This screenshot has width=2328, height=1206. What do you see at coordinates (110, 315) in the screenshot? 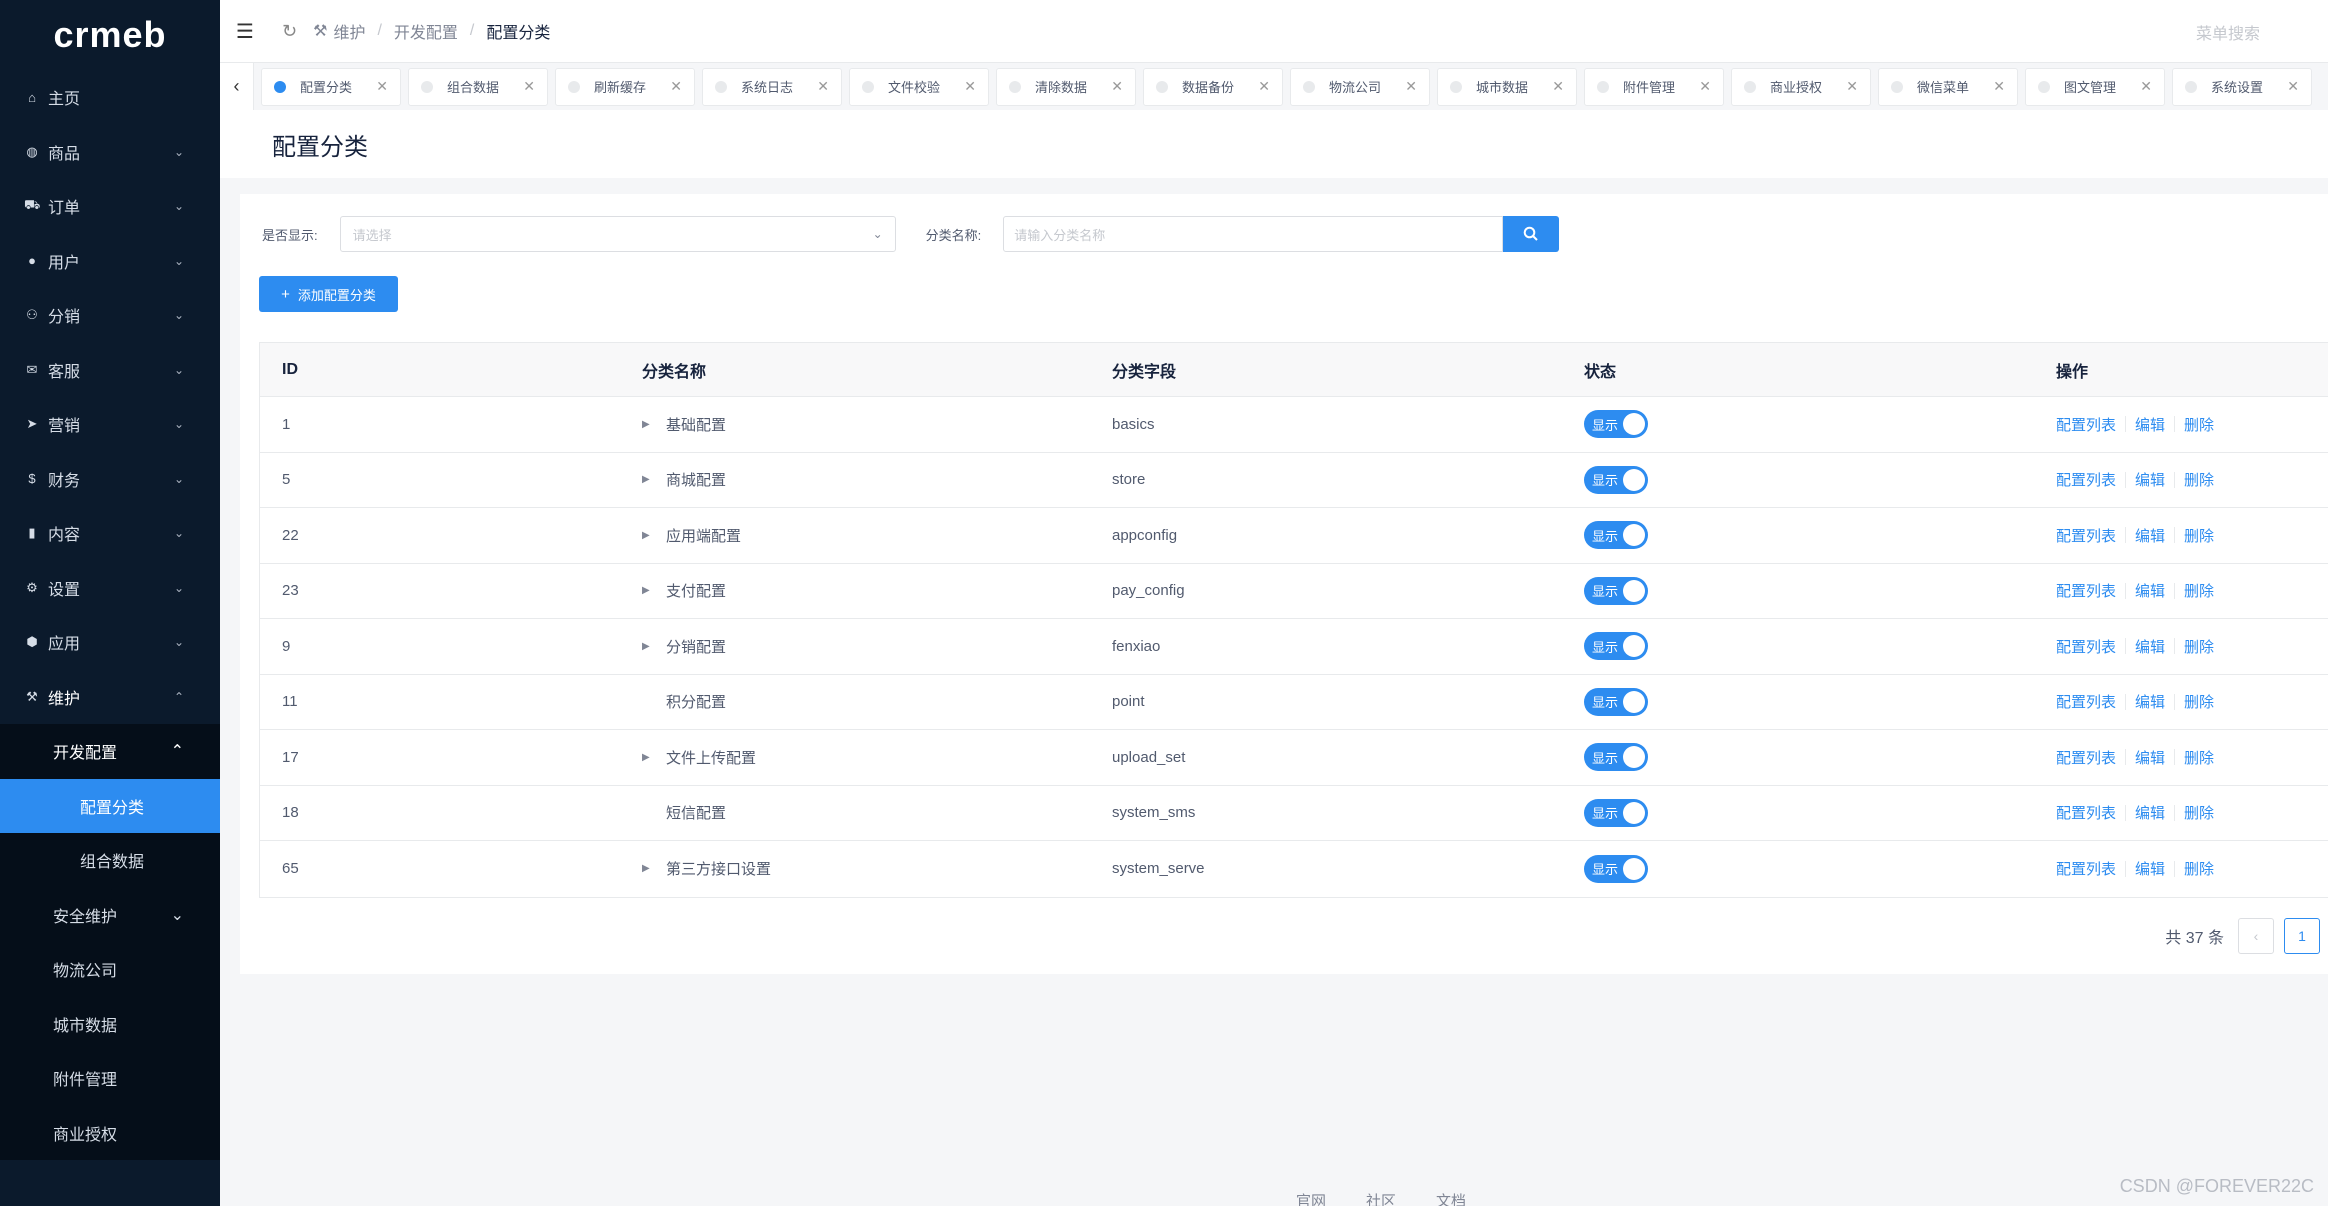
I see `sidebar-item-4: ⚇ 分销 ⌄` at bounding box center [110, 315].